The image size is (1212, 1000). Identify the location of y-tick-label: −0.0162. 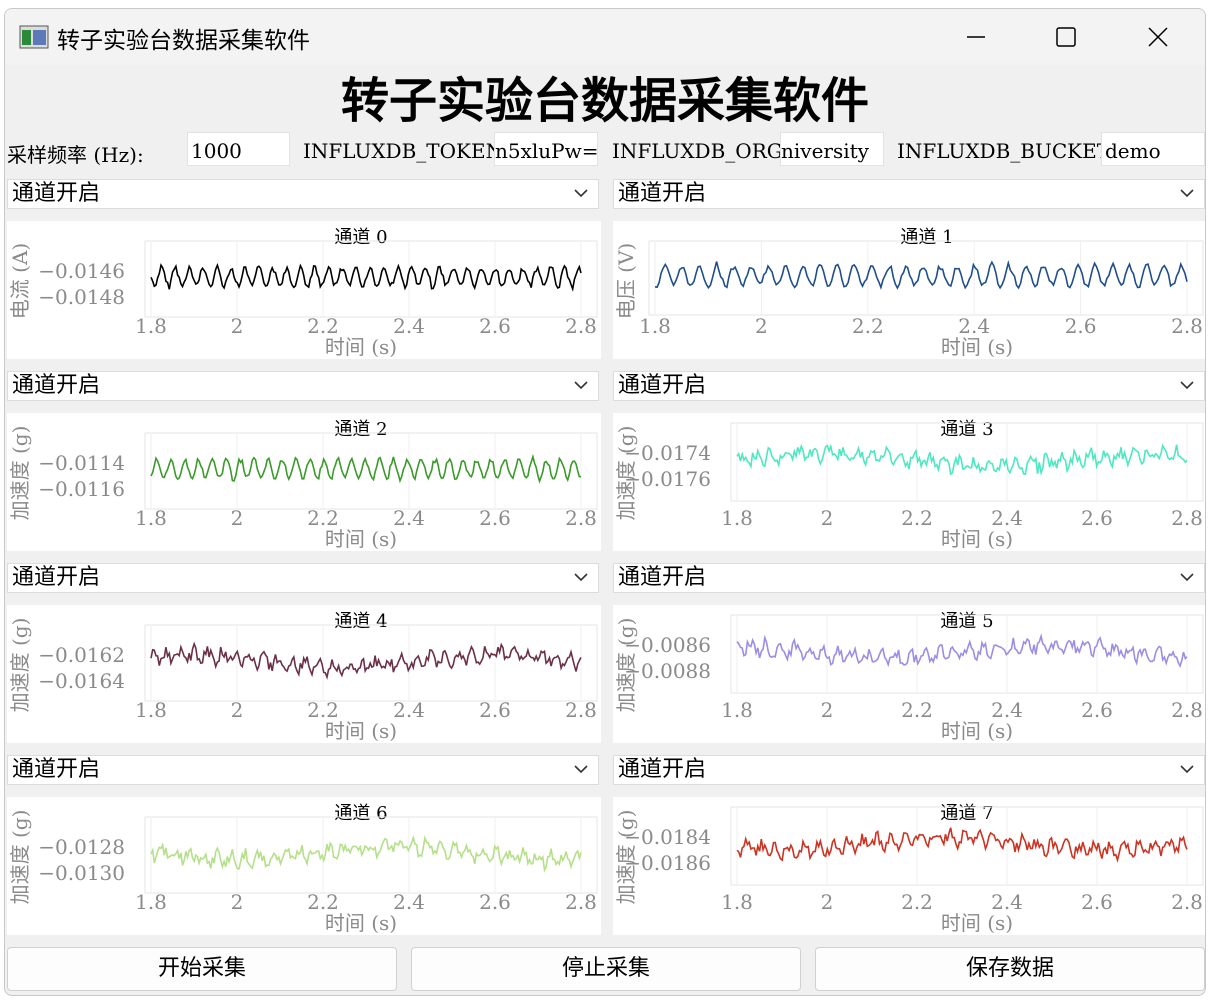
(81, 655).